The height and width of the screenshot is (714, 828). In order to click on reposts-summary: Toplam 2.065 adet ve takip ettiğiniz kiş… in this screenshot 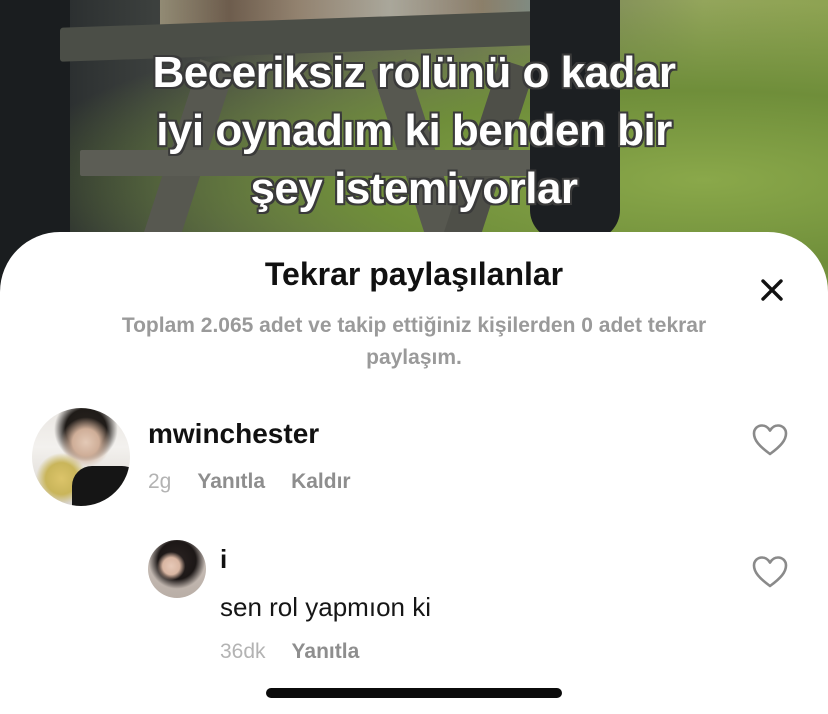, I will do `click(414, 341)`.